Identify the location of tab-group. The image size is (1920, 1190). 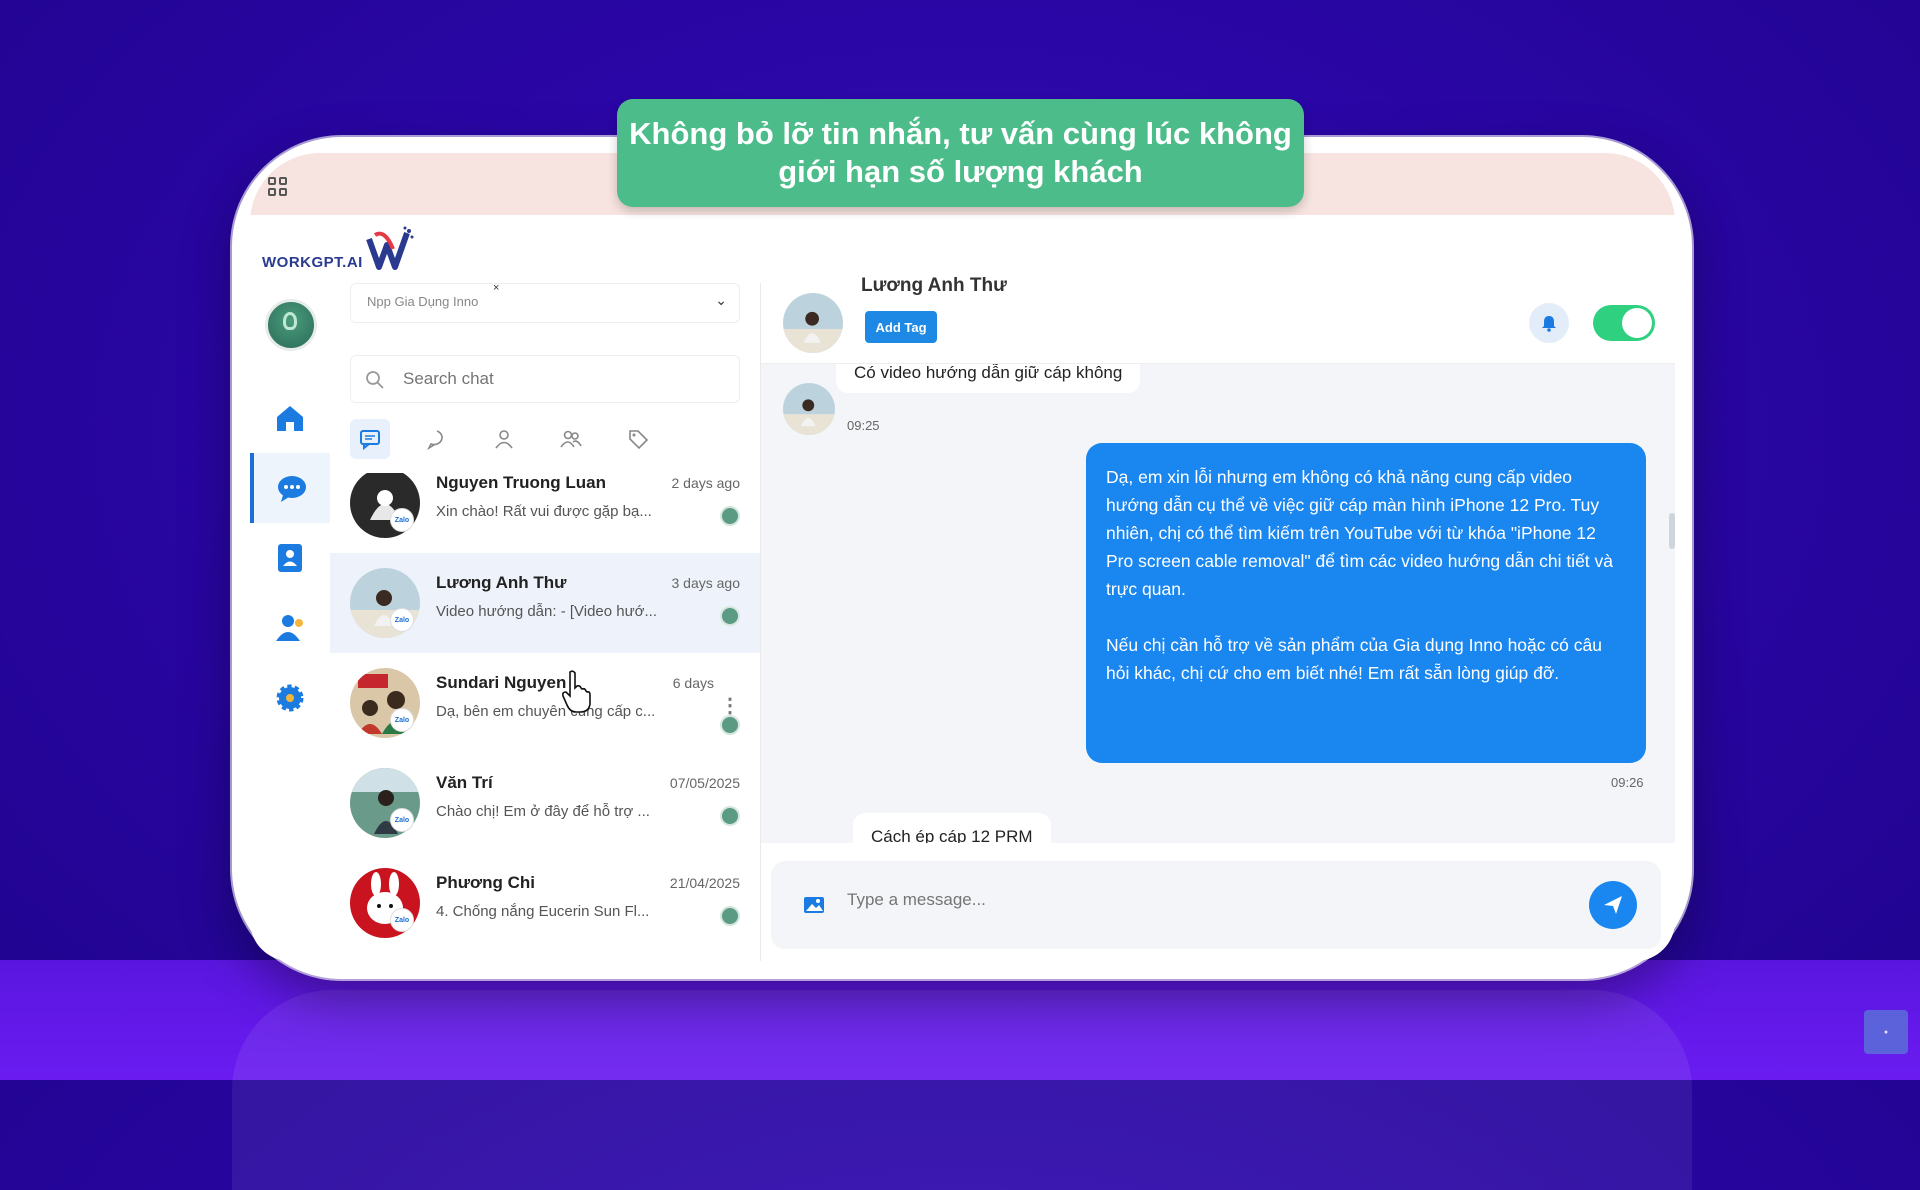
(571, 439).